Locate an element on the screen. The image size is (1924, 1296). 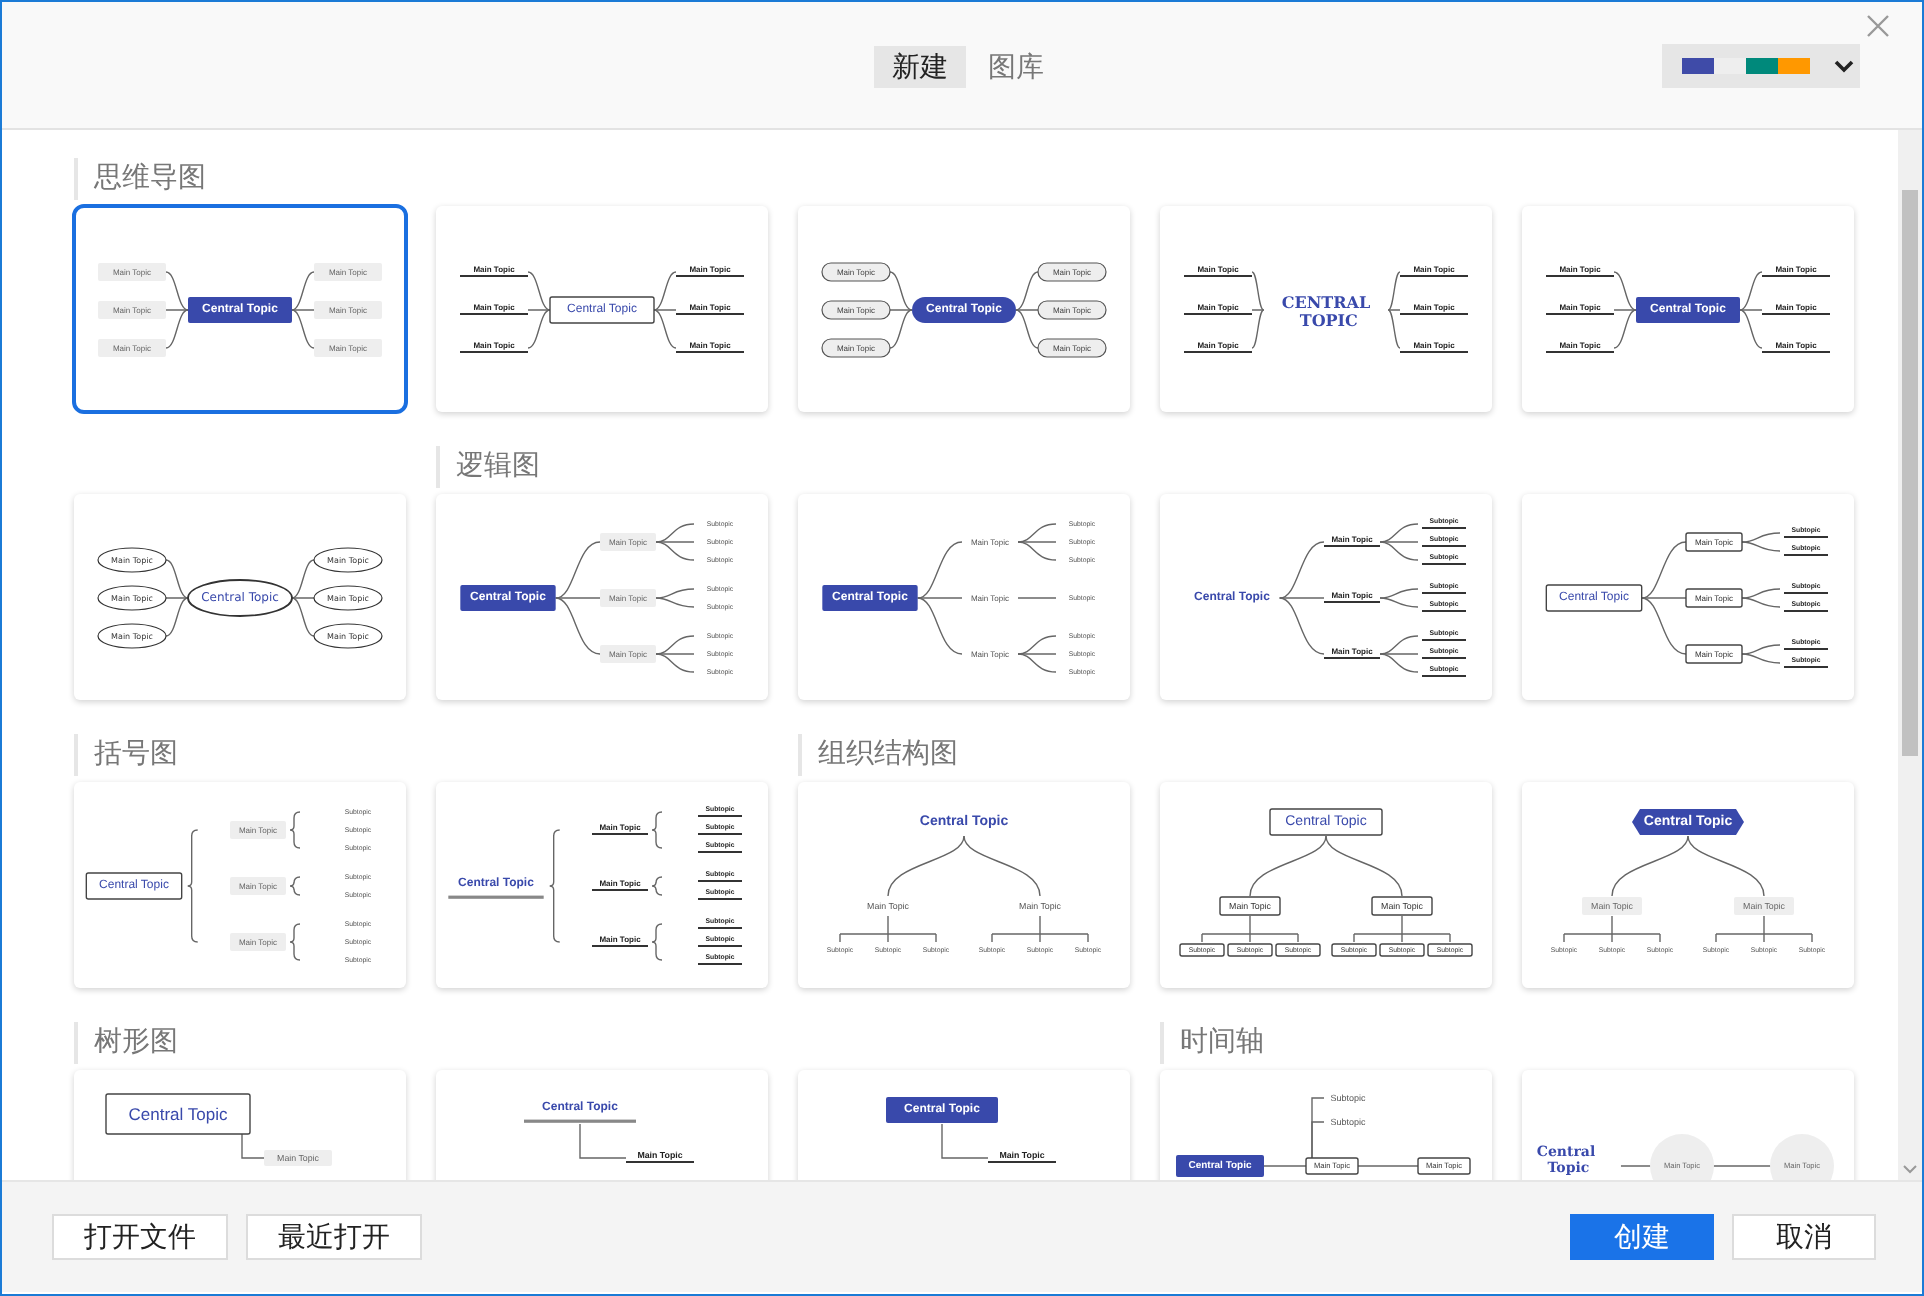
tab: 图库 is located at coordinates (1016, 67).